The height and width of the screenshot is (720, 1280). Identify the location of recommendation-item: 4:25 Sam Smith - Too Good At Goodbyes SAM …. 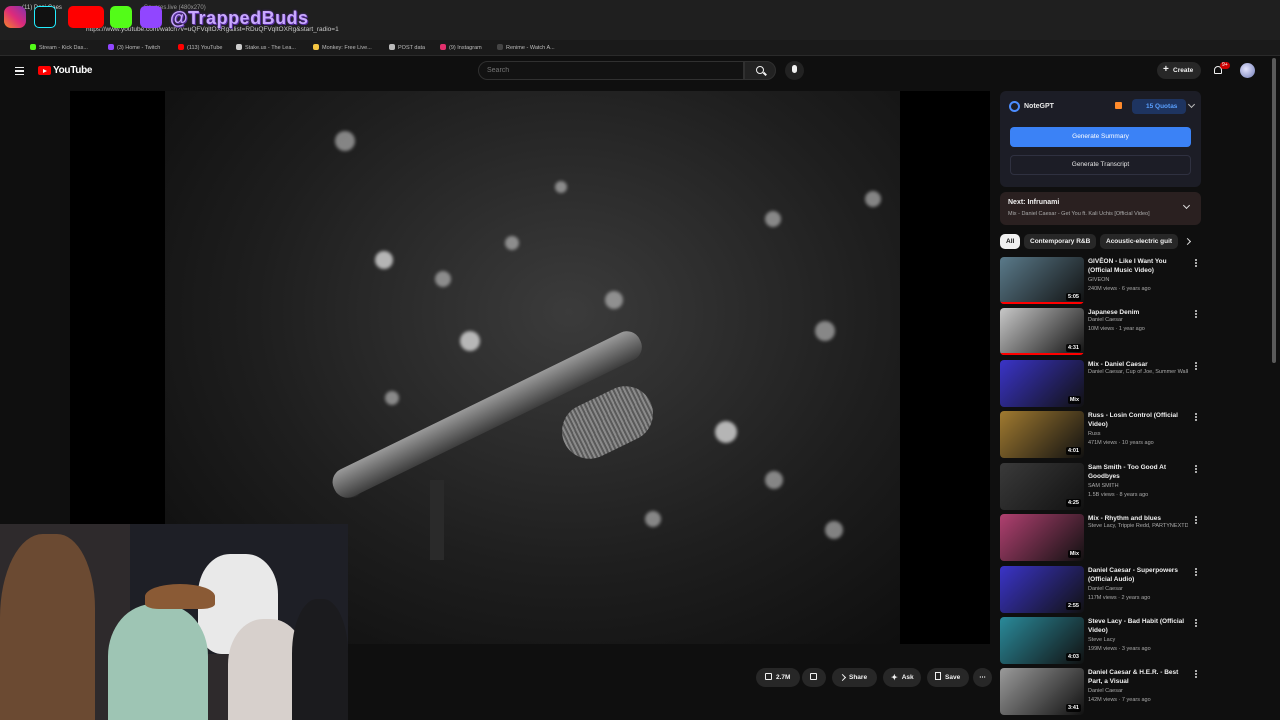
(1100, 487).